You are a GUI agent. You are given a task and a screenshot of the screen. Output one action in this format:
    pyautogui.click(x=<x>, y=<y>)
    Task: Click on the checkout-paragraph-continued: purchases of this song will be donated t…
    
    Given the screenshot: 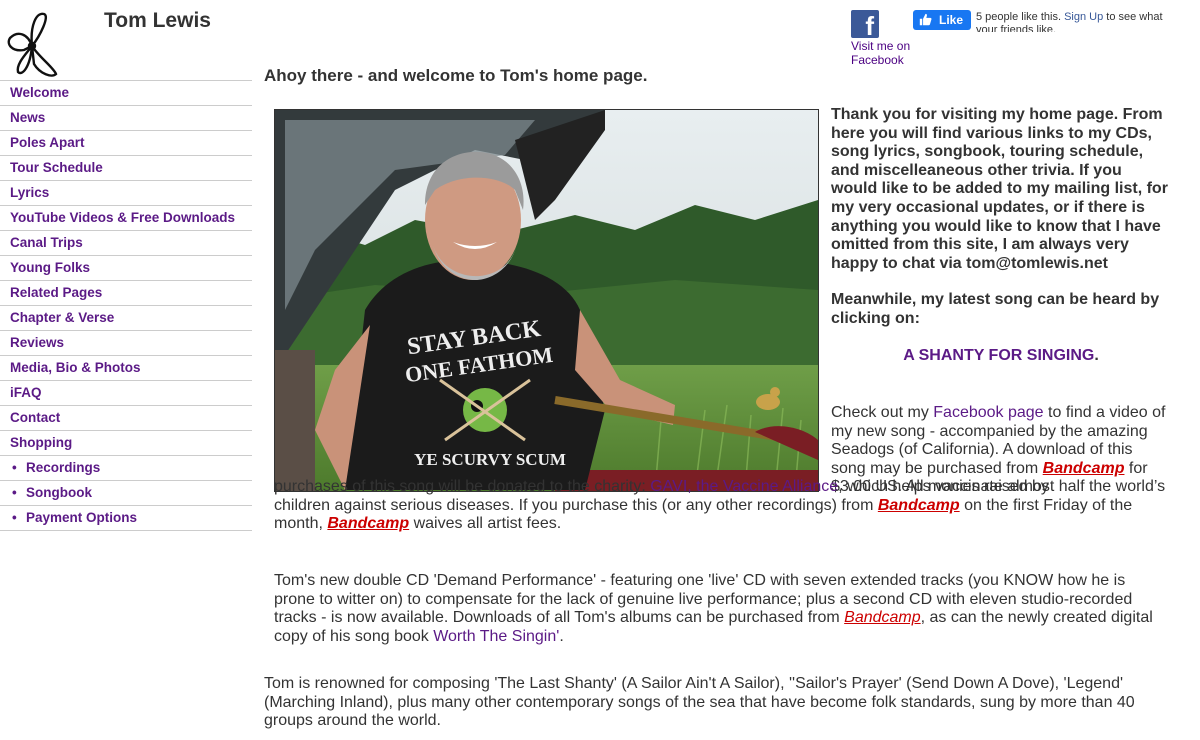 What is the action you would take?
    pyautogui.click(x=724, y=506)
    